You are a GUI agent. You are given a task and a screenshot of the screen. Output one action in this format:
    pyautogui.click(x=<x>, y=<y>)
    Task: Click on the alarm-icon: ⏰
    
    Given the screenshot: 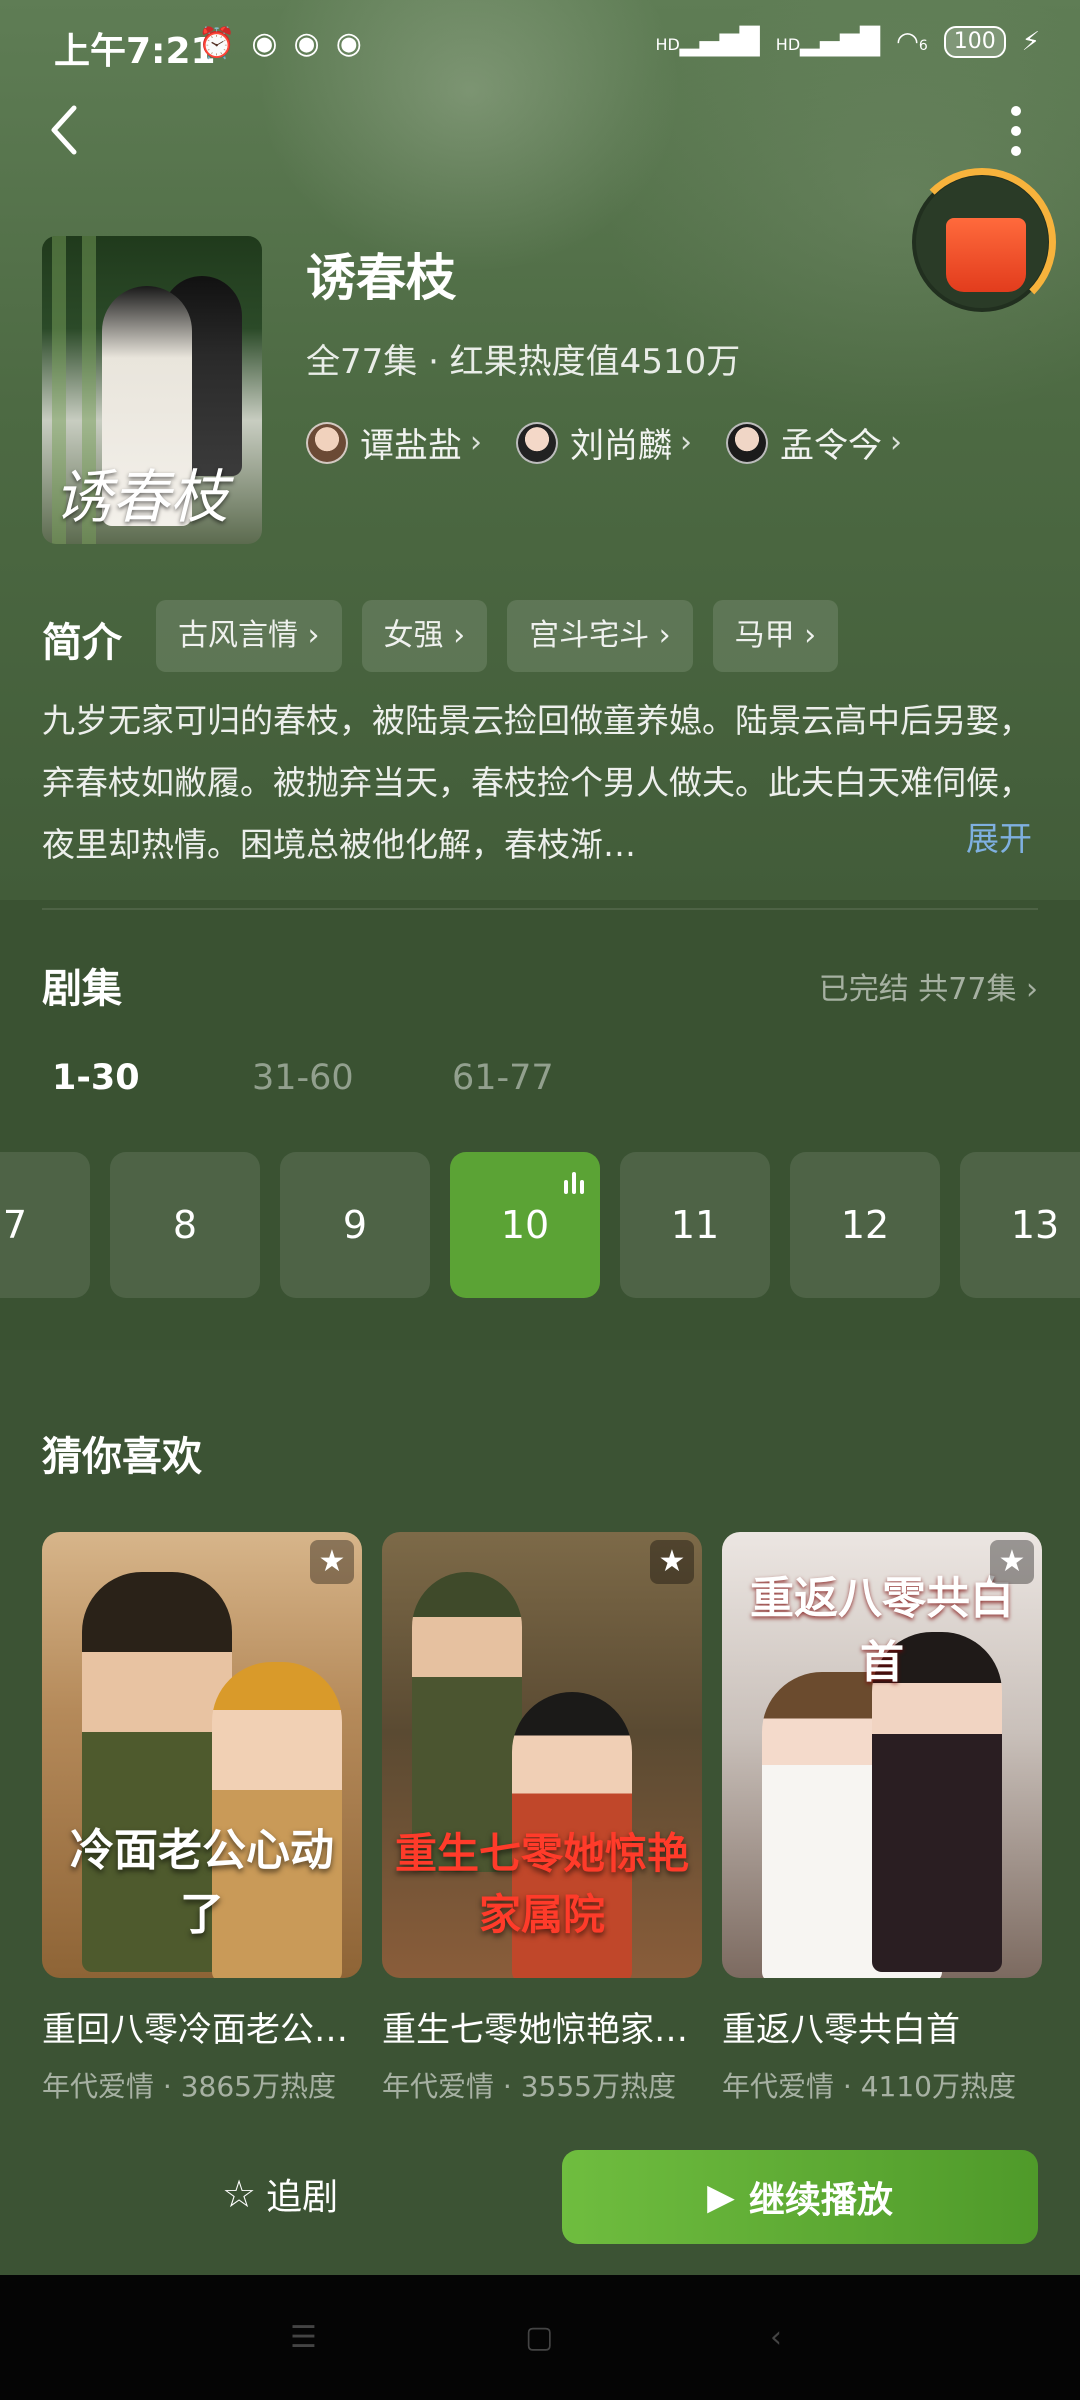 What is the action you would take?
    pyautogui.click(x=217, y=43)
    